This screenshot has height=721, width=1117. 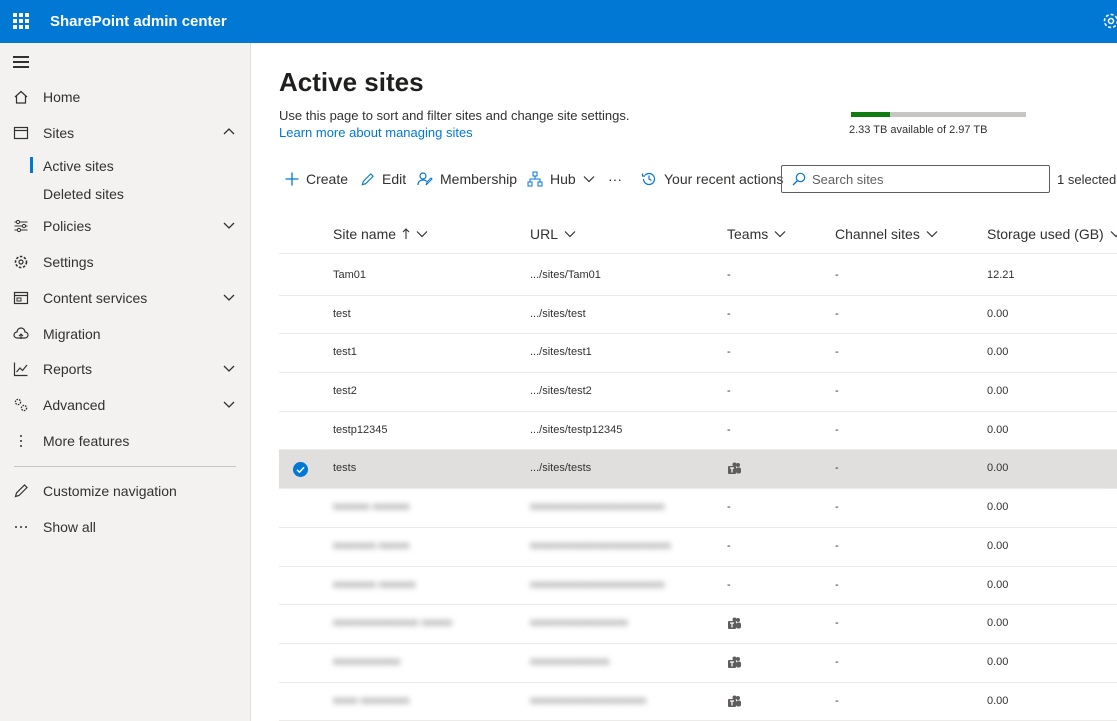 I want to click on table-row: test .../sites/test - - 0.00, so click(x=698, y=315).